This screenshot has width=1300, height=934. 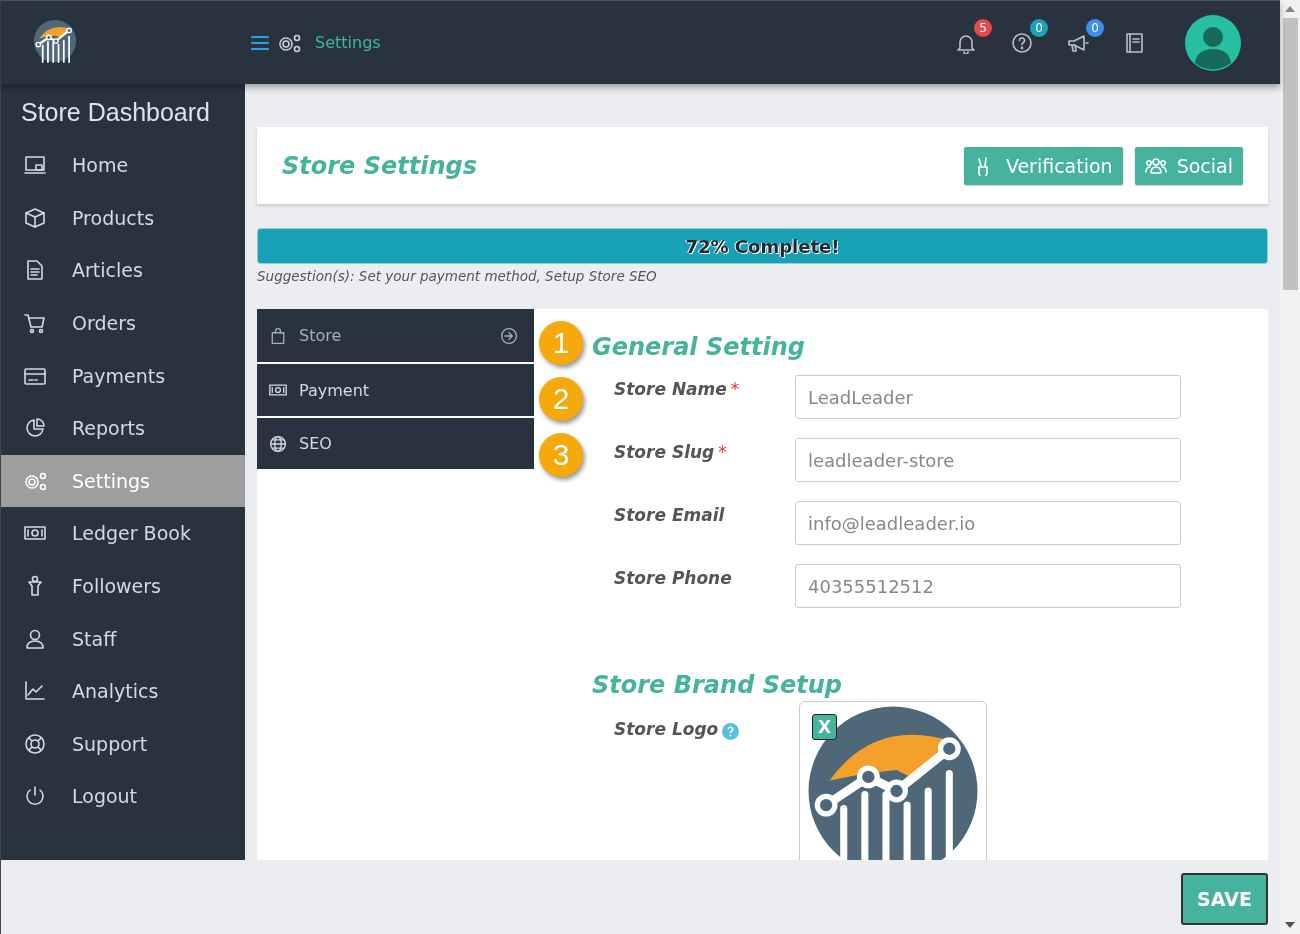 What do you see at coordinates (35, 217) in the screenshot?
I see `cube-icon` at bounding box center [35, 217].